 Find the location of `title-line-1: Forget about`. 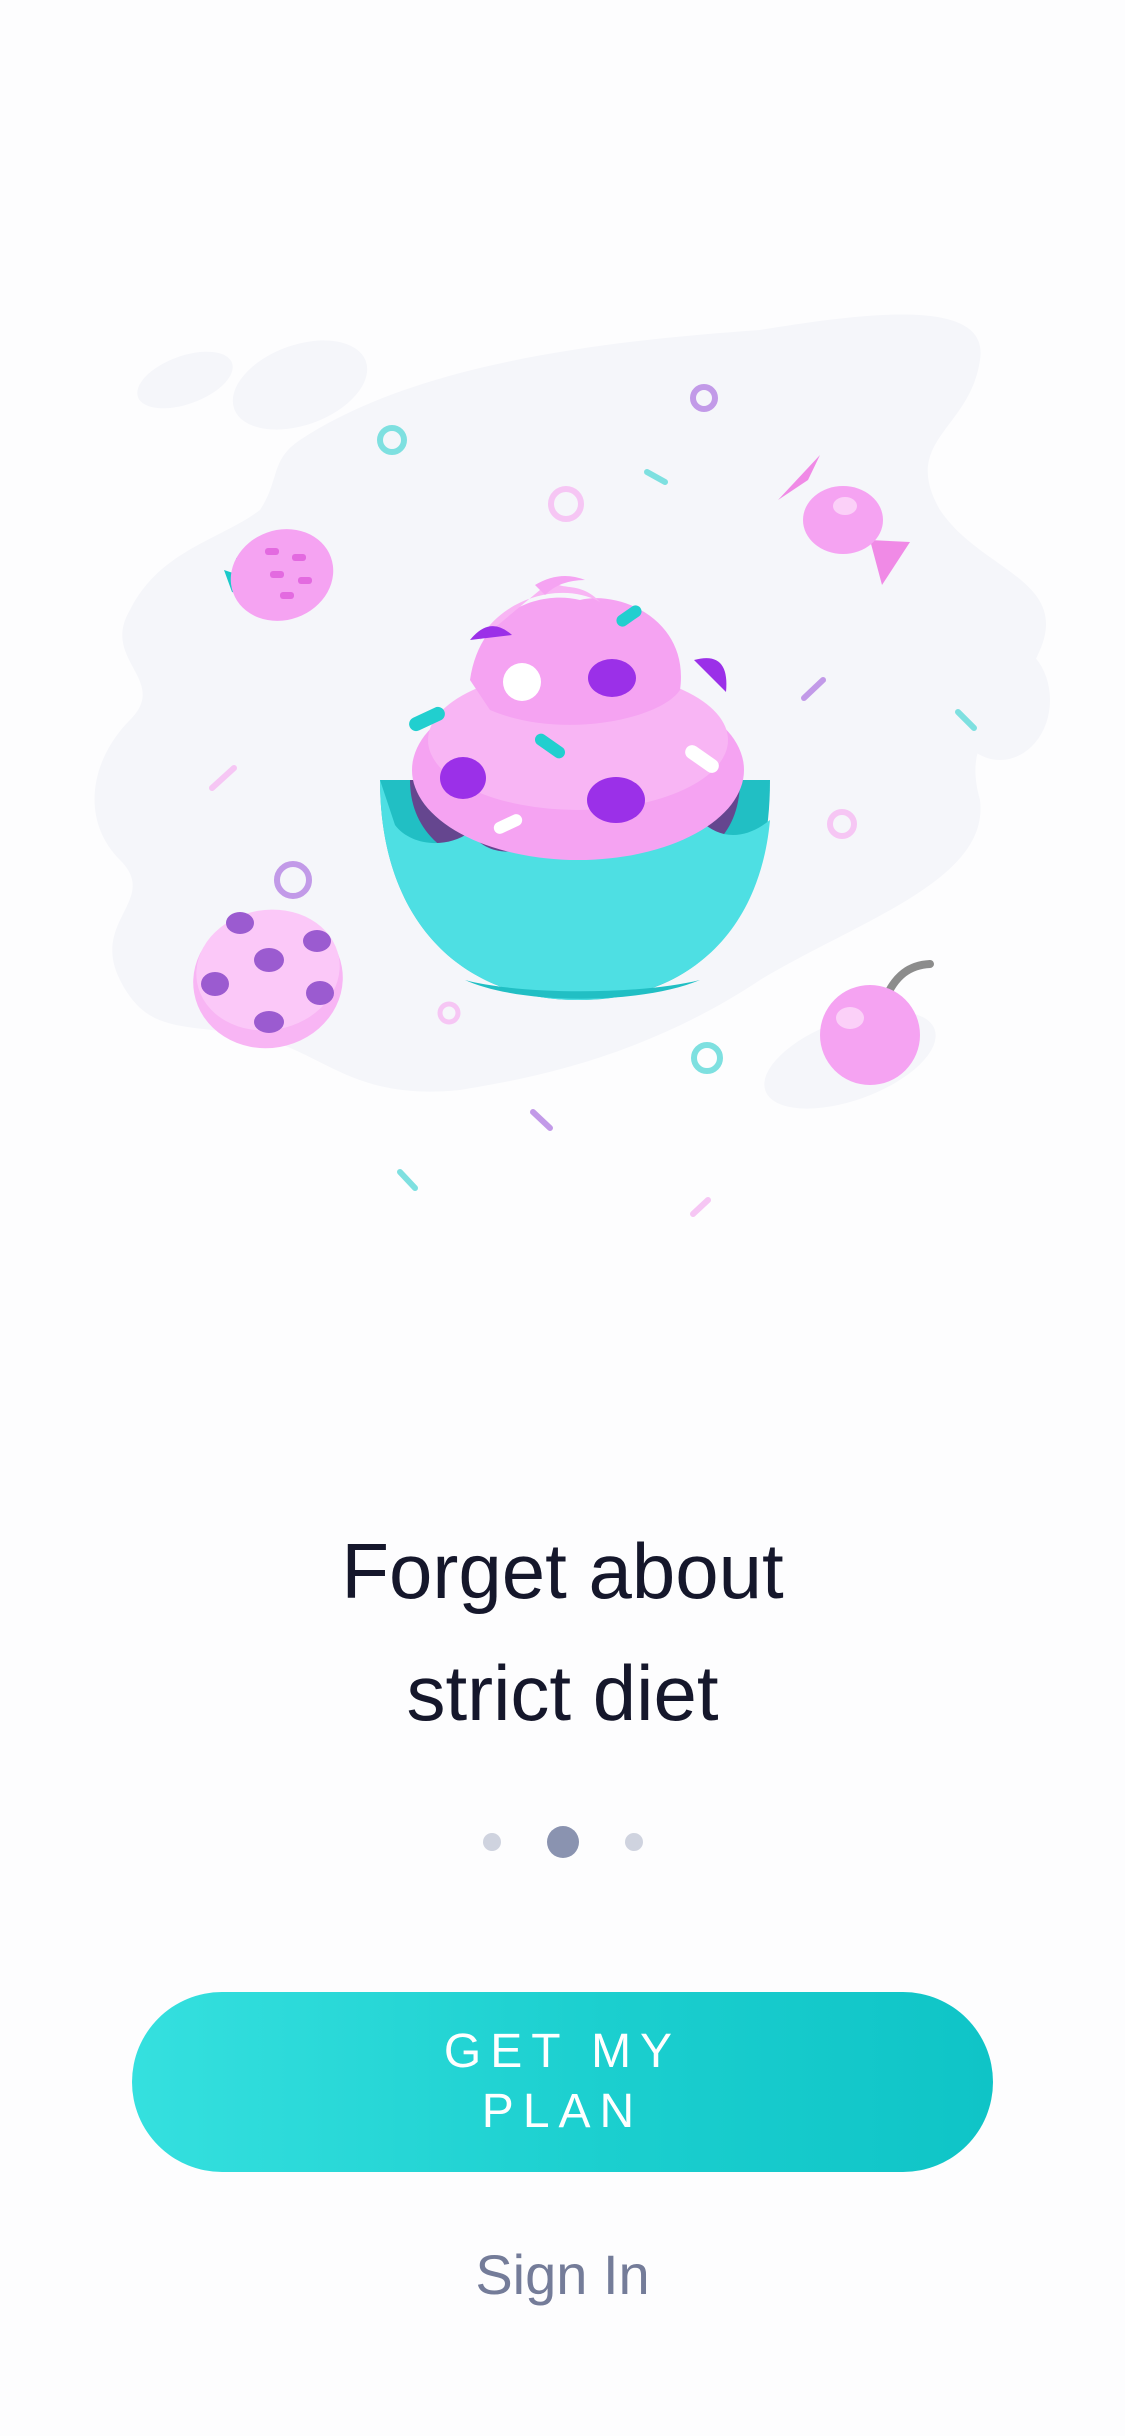

title-line-1: Forget about is located at coordinates (562, 1571).